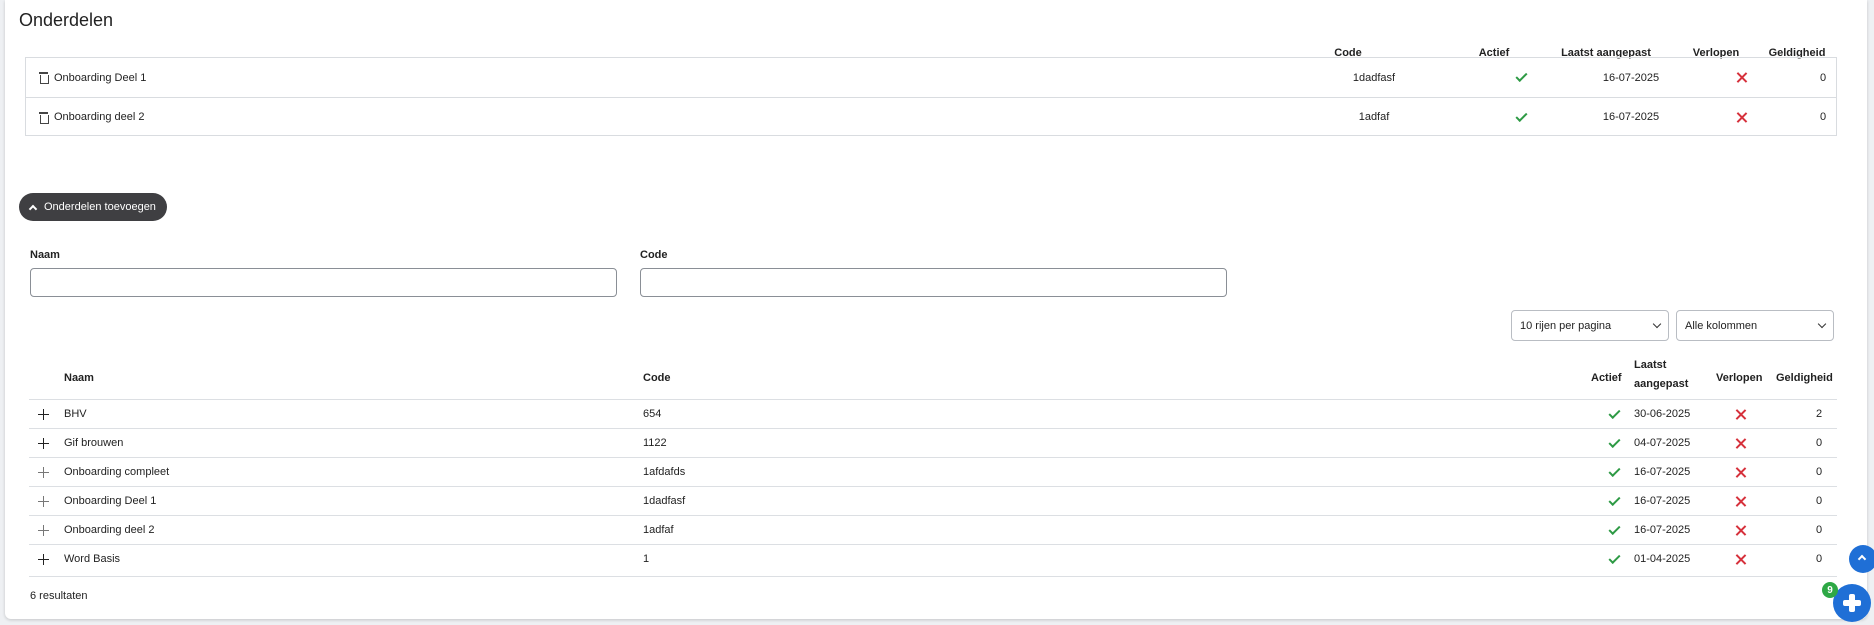 Image resolution: width=1874 pixels, height=625 pixels. I want to click on table-header-geldigheid: Geldigheid, so click(1804, 378).